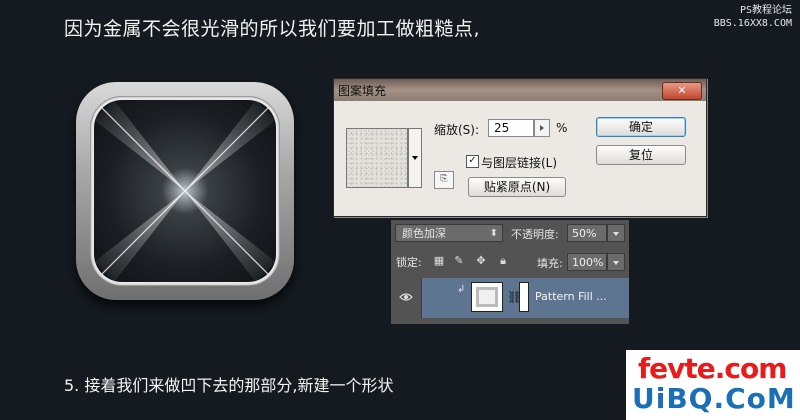 The image size is (800, 420). Describe the element at coordinates (712, 368) in the screenshot. I see `watermark-bottom-line1: fevte.com` at that location.